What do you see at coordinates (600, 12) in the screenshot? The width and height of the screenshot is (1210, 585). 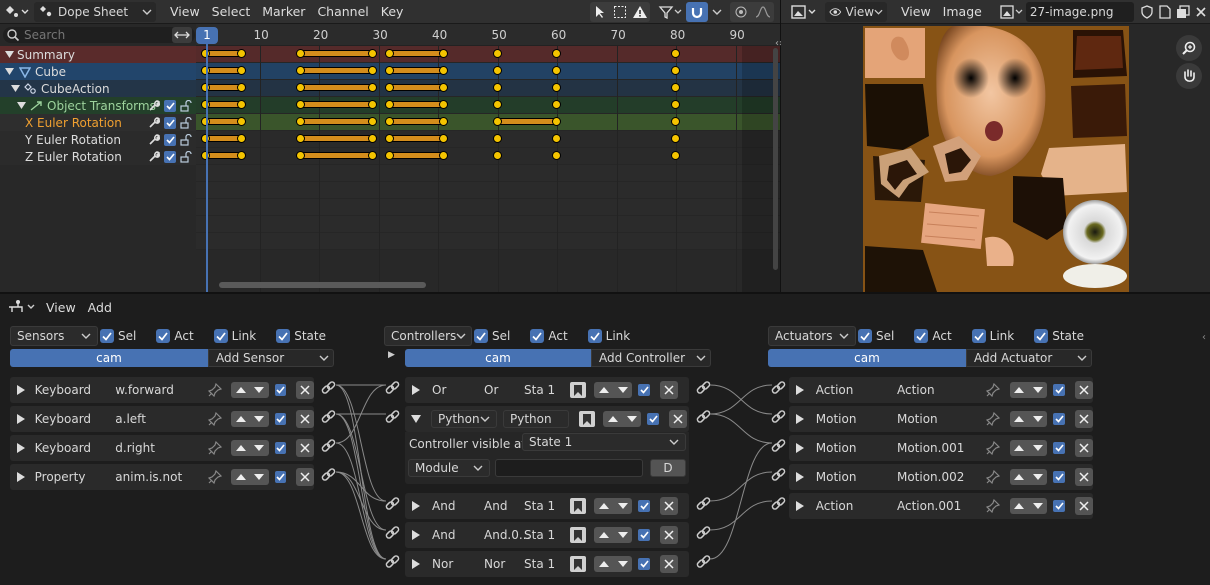 I see `cursor-icon` at bounding box center [600, 12].